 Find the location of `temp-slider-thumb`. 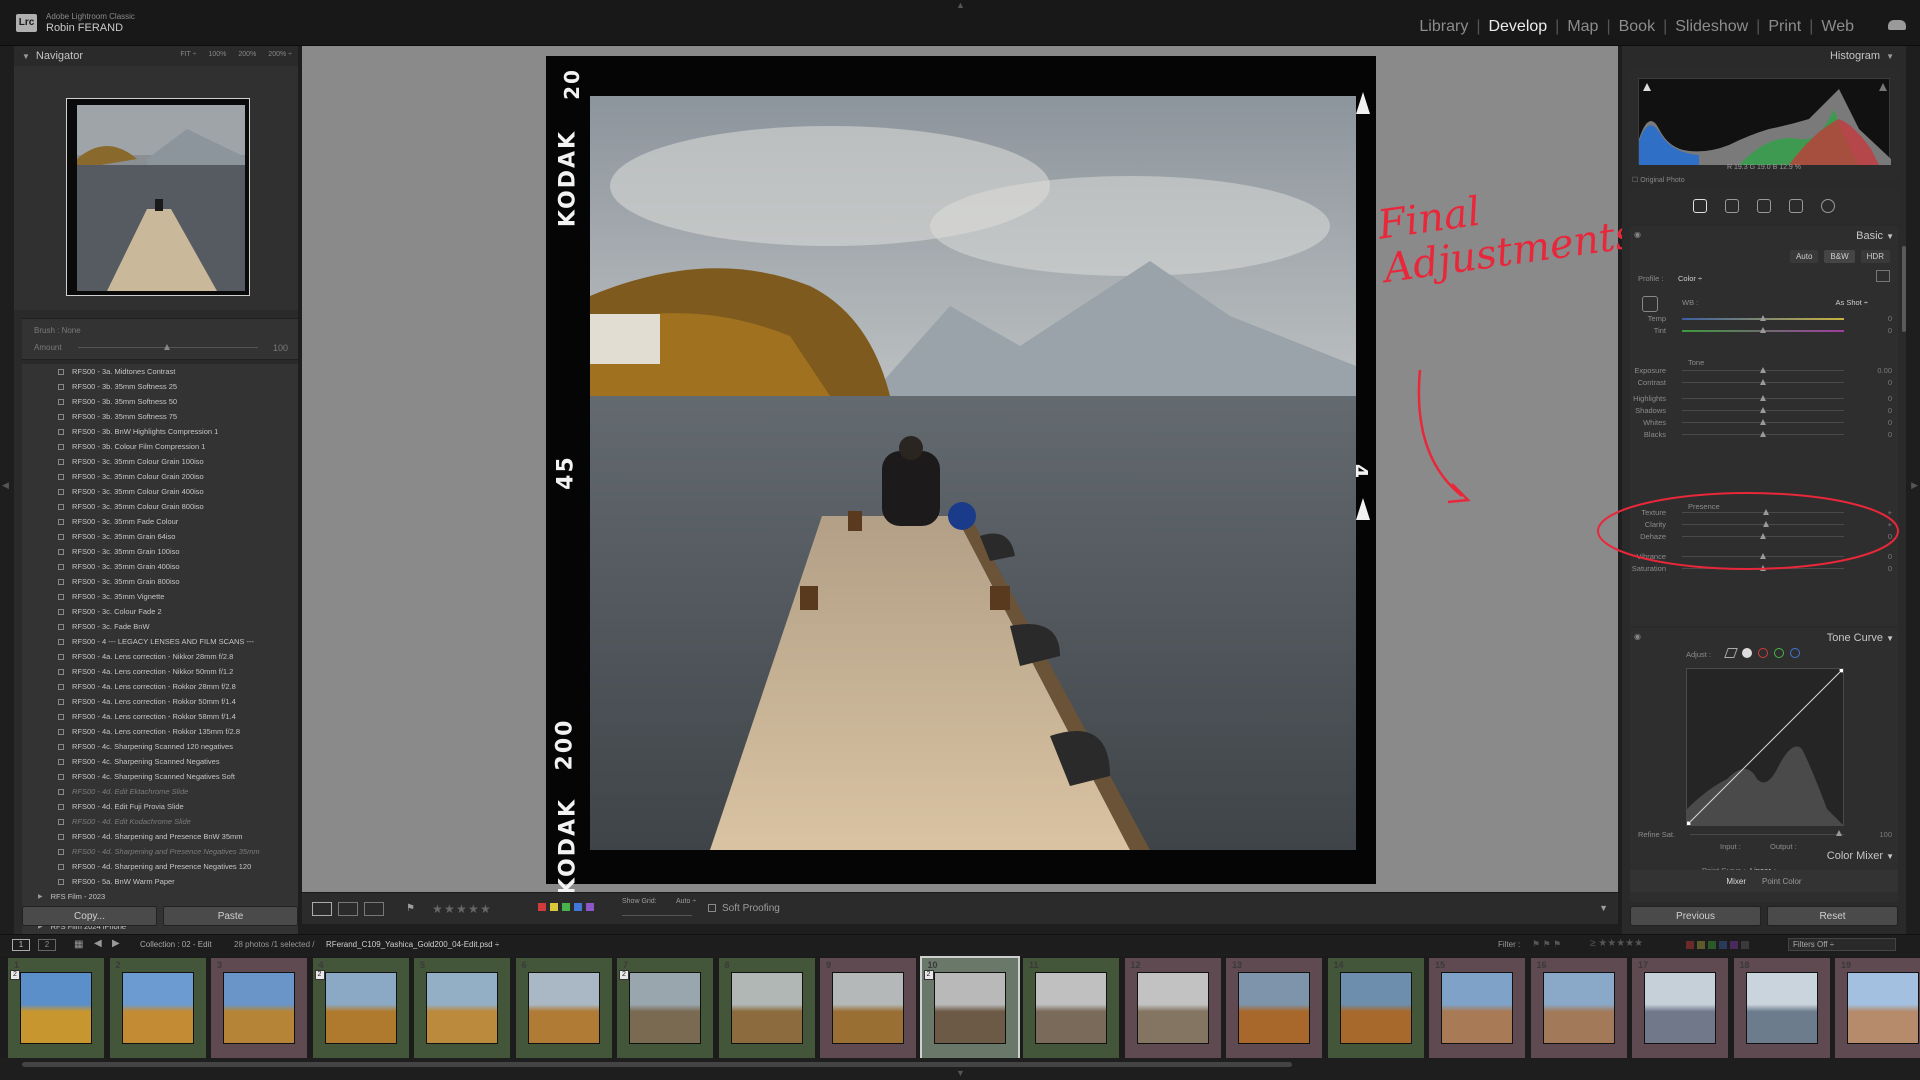

temp-slider-thumb is located at coordinates (1763, 318).